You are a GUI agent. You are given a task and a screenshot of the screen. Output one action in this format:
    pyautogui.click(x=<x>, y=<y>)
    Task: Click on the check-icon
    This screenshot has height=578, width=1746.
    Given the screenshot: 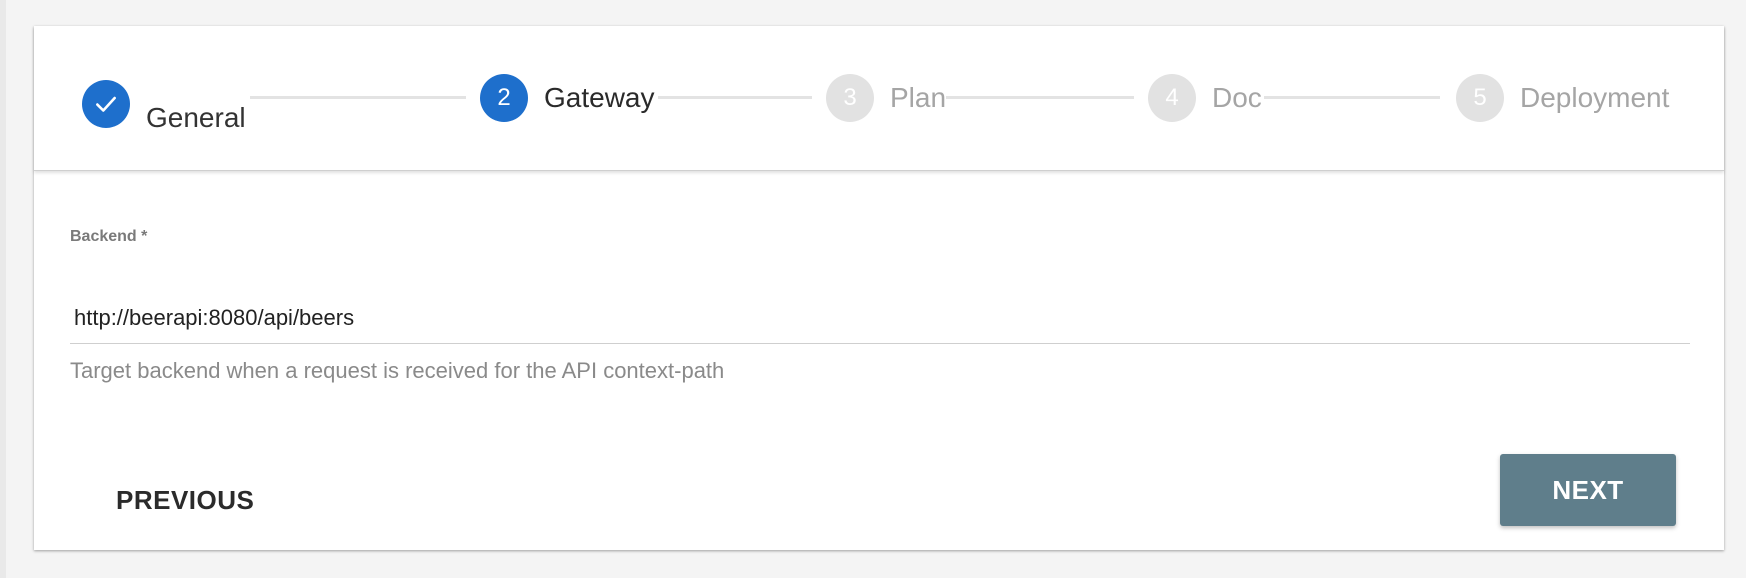 What is the action you would take?
    pyautogui.click(x=106, y=104)
    